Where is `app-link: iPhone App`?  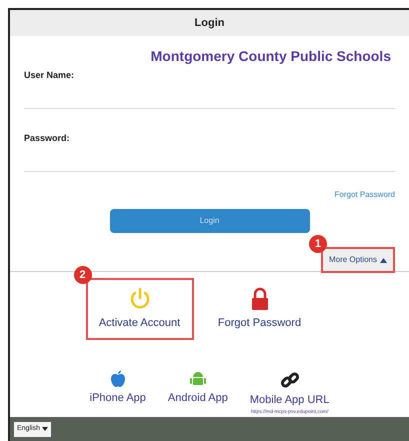 app-link: iPhone App is located at coordinates (118, 398).